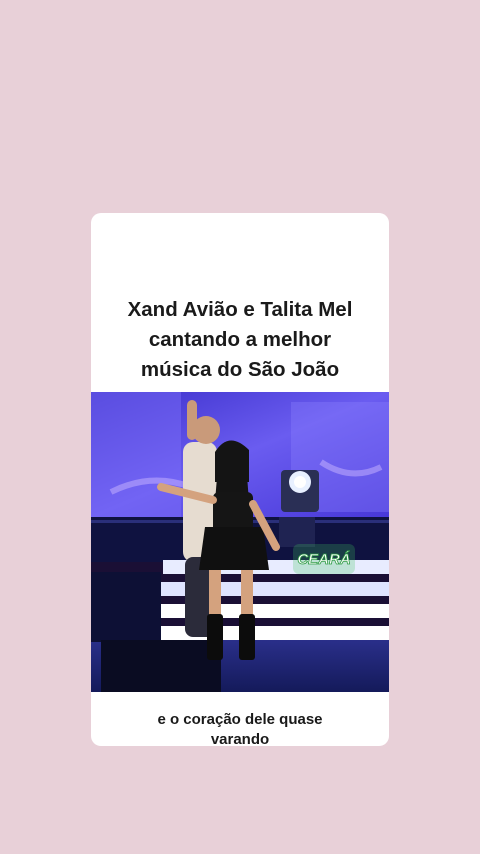  I want to click on ceara-watermark: CEARÁ, so click(324, 559).